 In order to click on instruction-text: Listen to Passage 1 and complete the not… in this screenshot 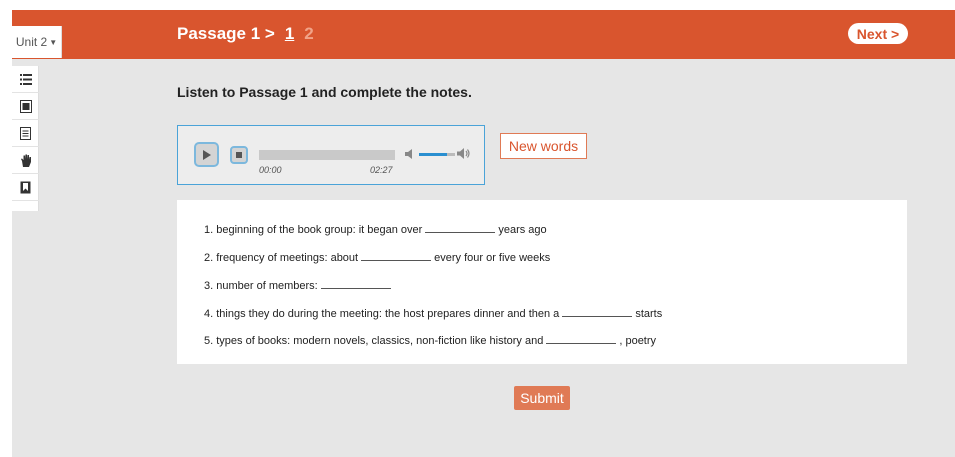, I will do `click(324, 92)`.